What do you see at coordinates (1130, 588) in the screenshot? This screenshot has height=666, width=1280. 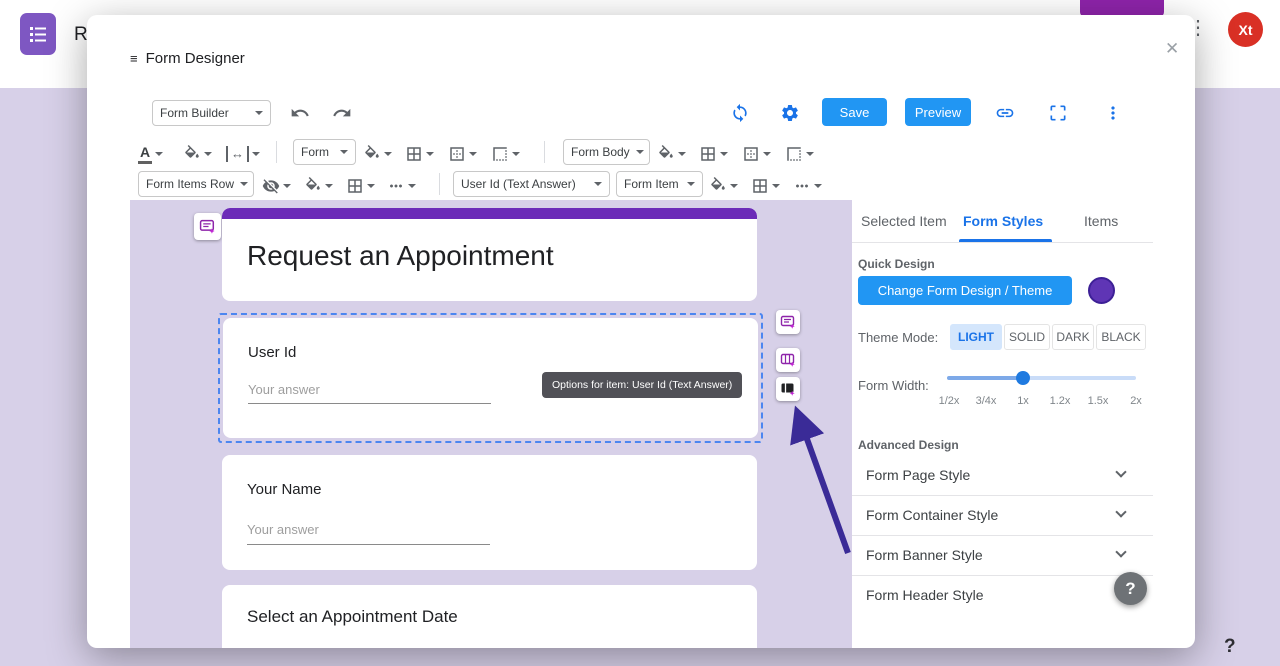 I see `panel-help-button: ?` at bounding box center [1130, 588].